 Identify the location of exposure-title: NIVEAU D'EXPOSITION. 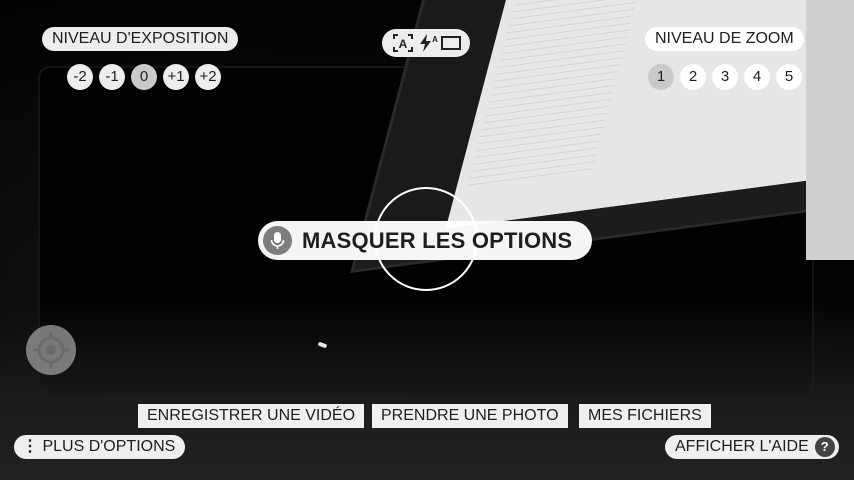
(140, 39).